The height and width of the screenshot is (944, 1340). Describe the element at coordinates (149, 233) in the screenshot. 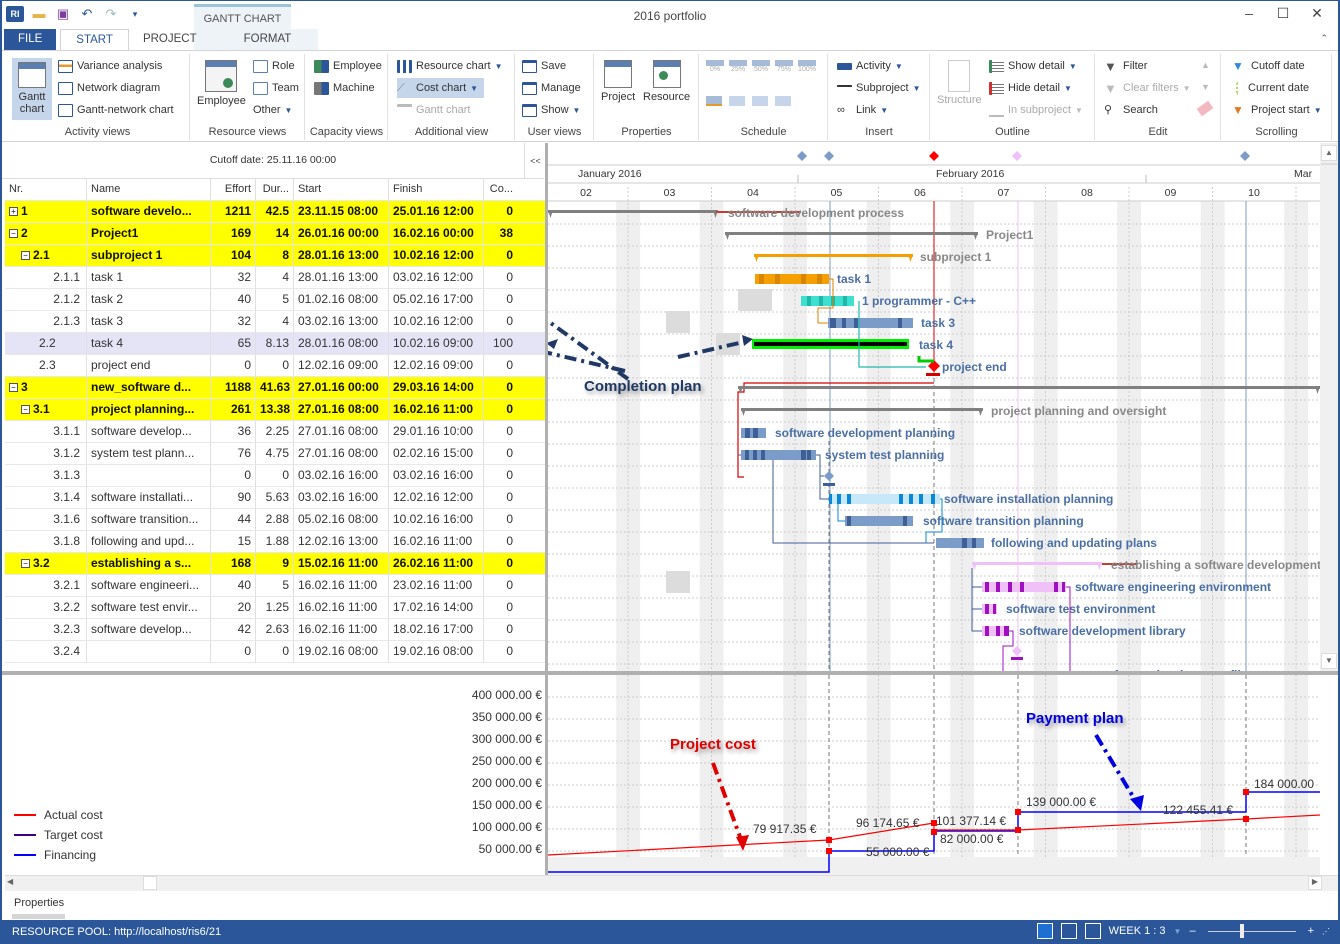

I see `cell-name: Project1` at that location.